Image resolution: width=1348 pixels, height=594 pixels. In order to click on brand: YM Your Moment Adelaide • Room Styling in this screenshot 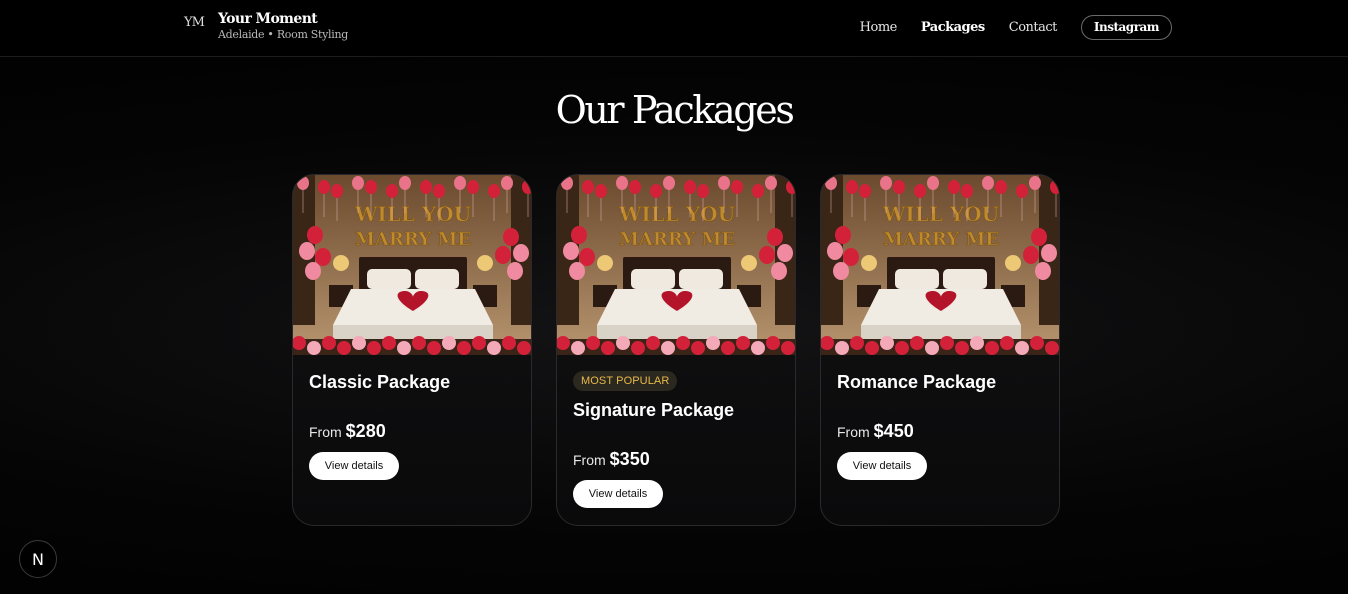, I will do `click(266, 26)`.